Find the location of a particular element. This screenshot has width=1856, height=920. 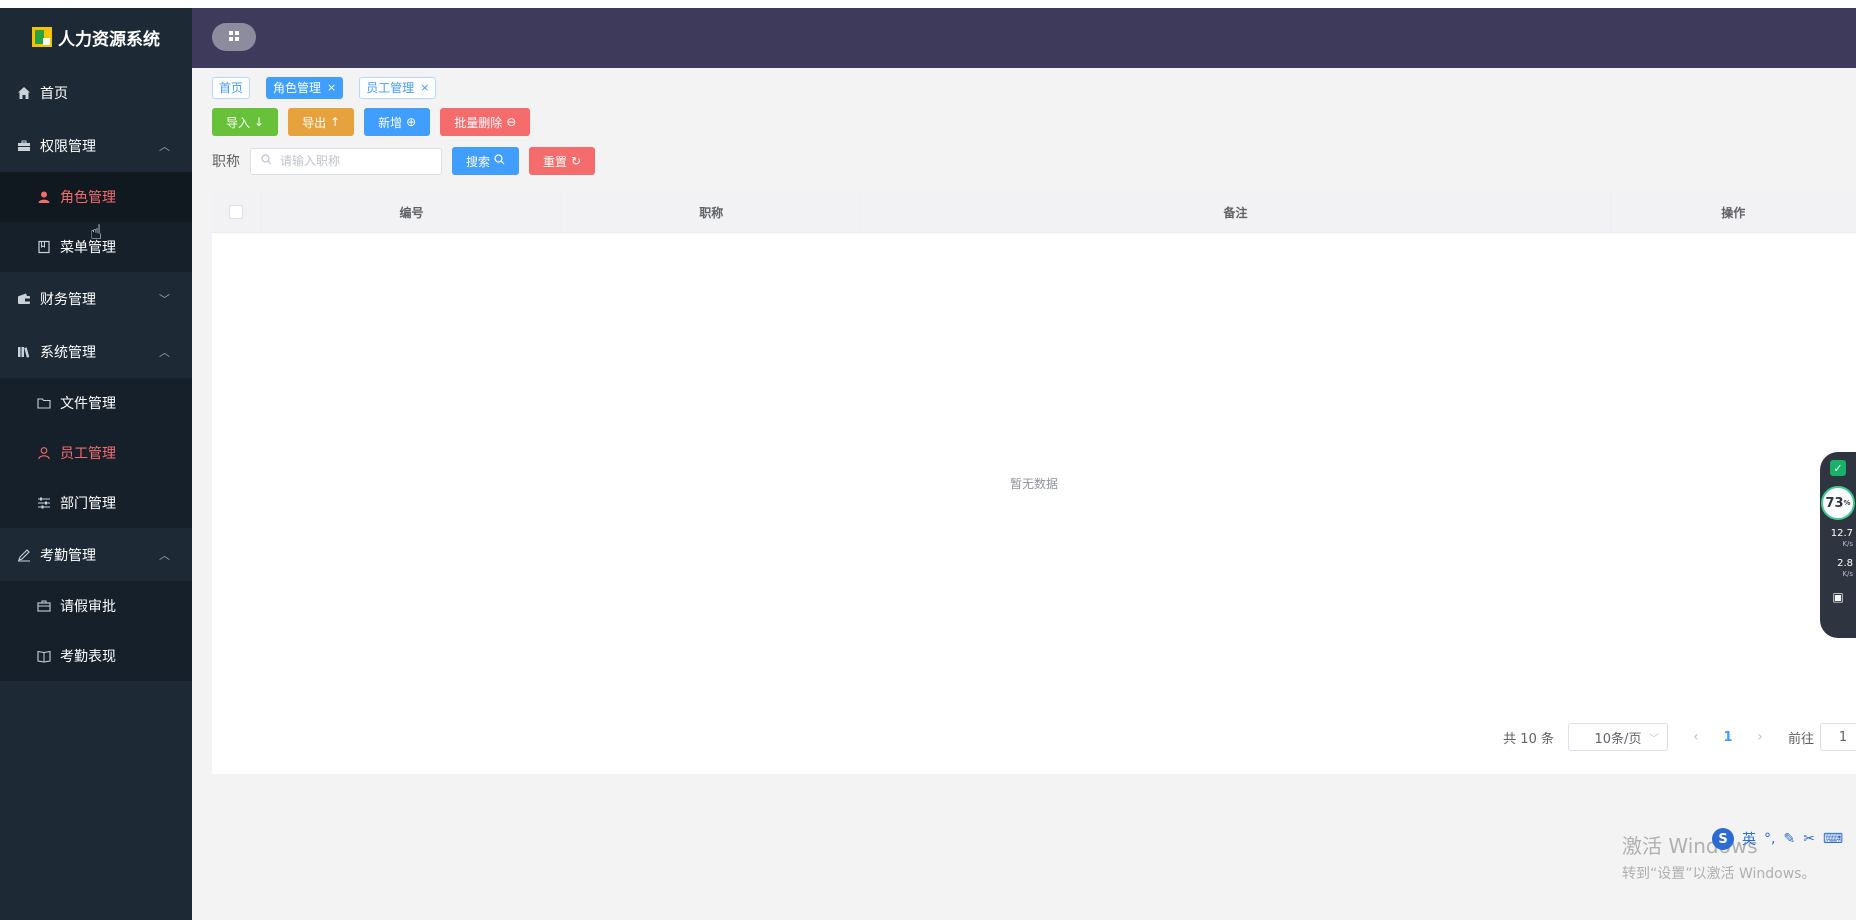

suitcase-icon is located at coordinates (44, 606).